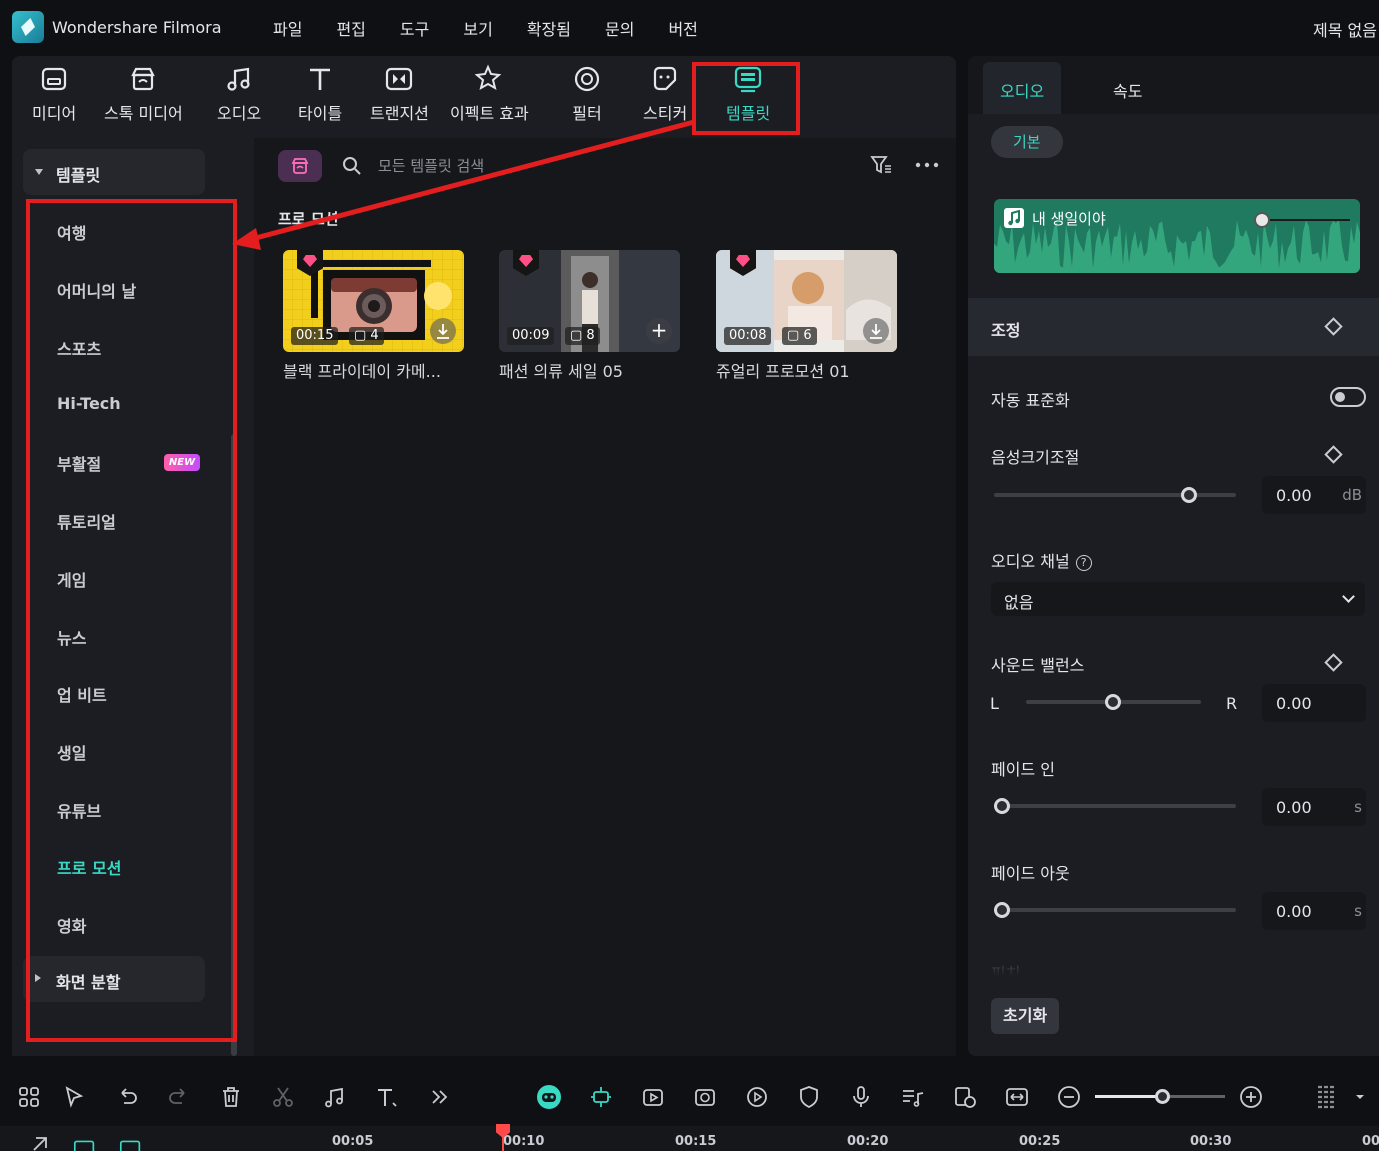 This screenshot has height=1151, width=1379. I want to click on template-thumbnail: 00:15 ▢ 4, so click(373, 301).